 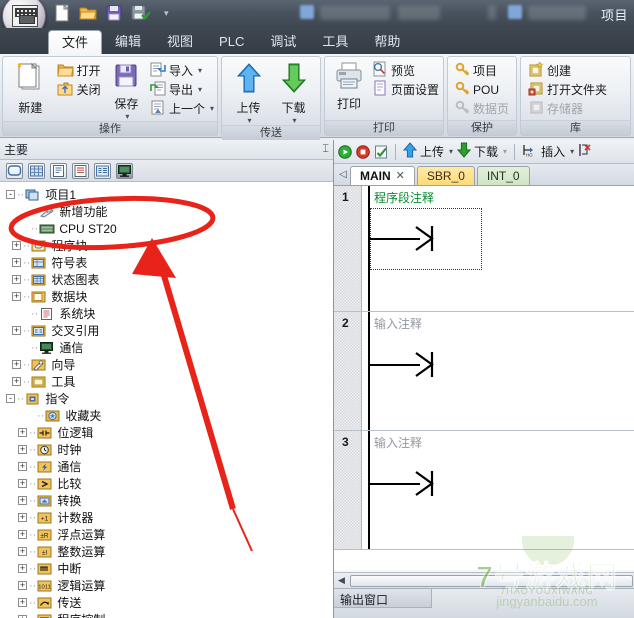 What do you see at coordinates (168, 449) in the screenshot?
I see `tree-item-clock: + ·· 时钟` at bounding box center [168, 449].